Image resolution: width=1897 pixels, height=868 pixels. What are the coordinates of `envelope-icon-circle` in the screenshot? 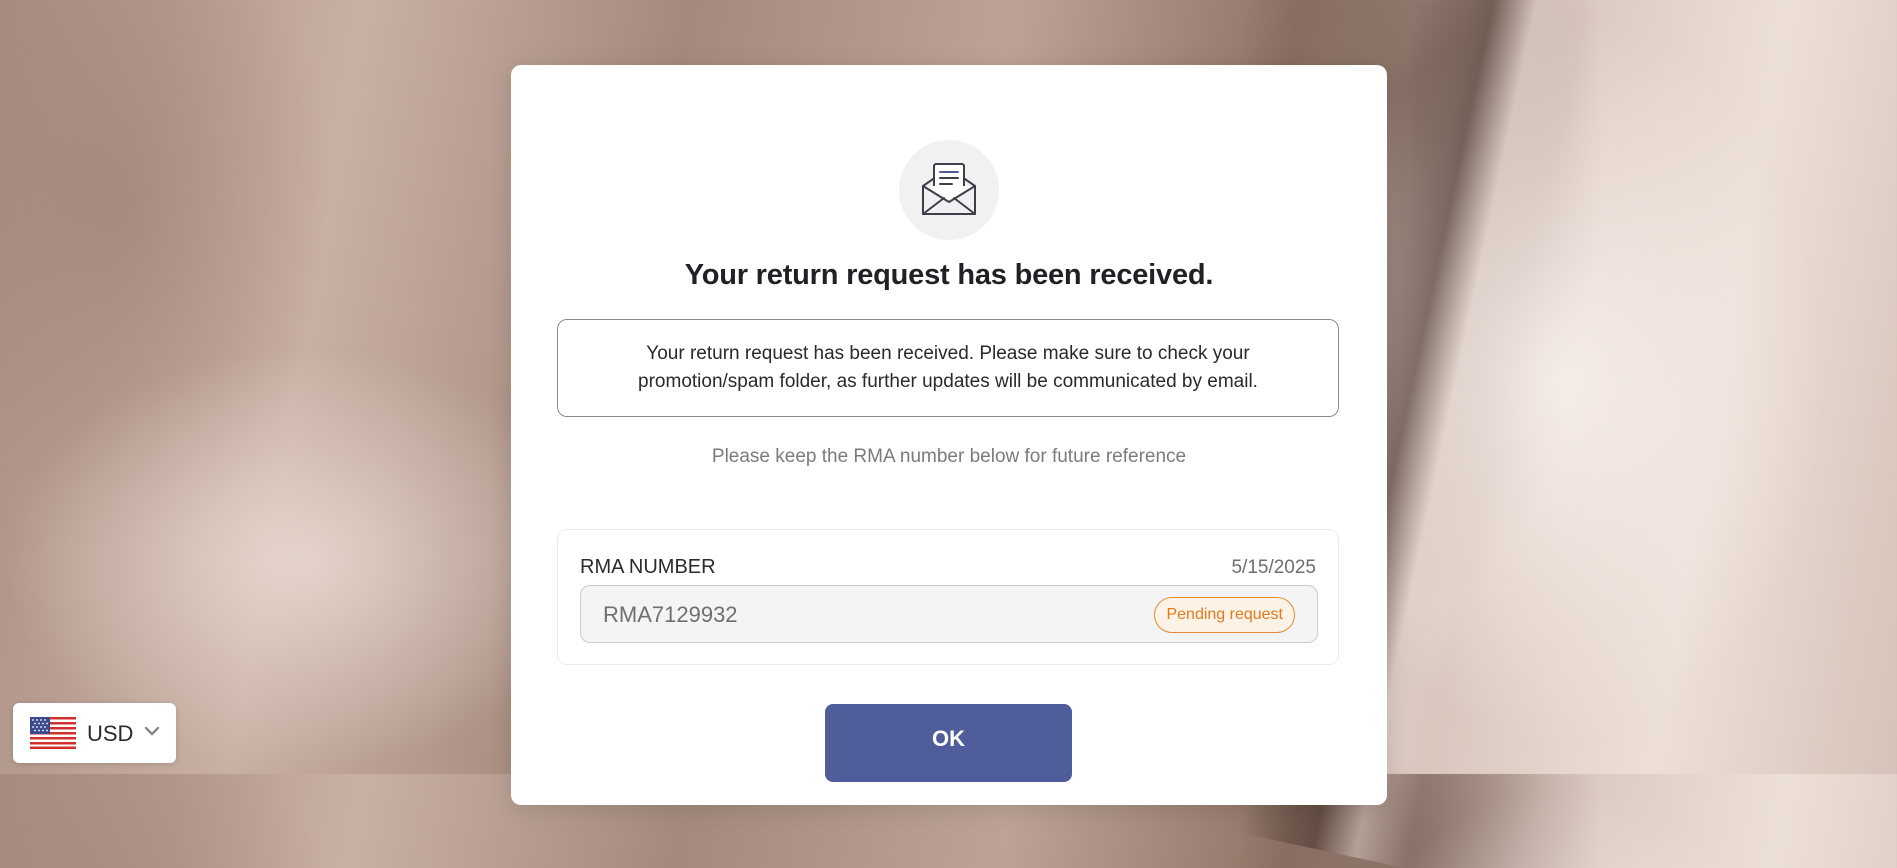 It's located at (949, 190).